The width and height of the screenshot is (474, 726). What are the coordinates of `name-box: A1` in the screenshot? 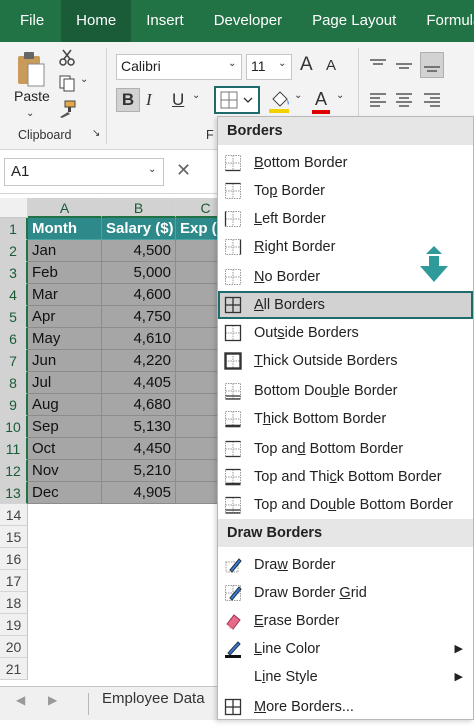 It's located at (84, 172).